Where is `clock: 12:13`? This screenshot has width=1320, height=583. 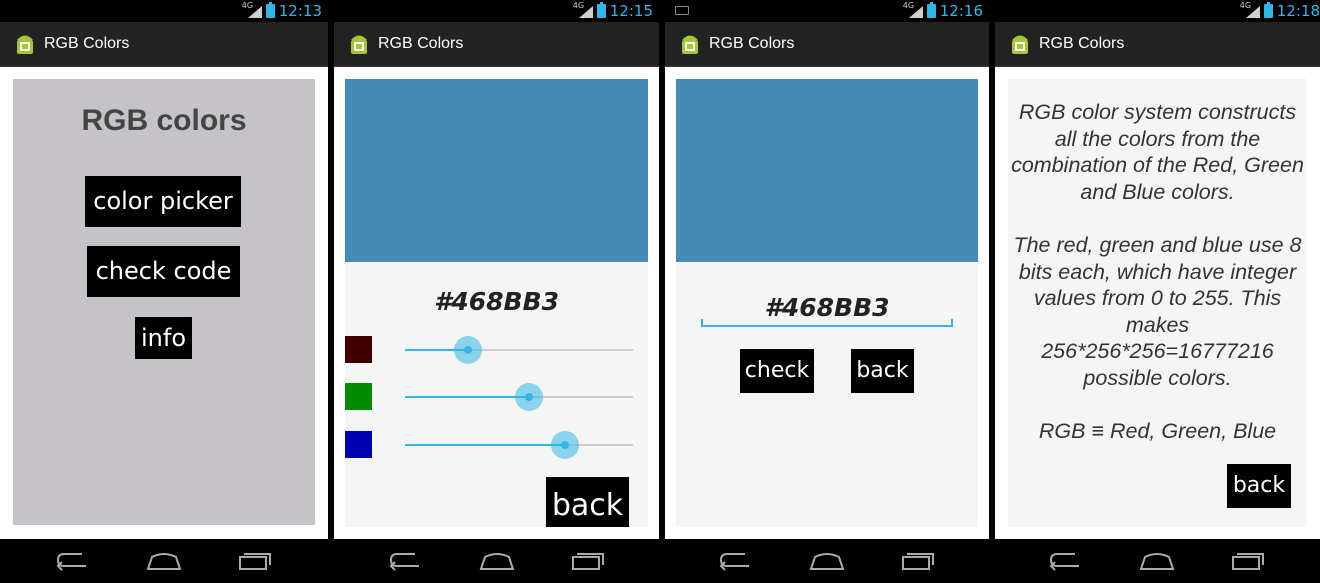
clock: 12:13 is located at coordinates (300, 11).